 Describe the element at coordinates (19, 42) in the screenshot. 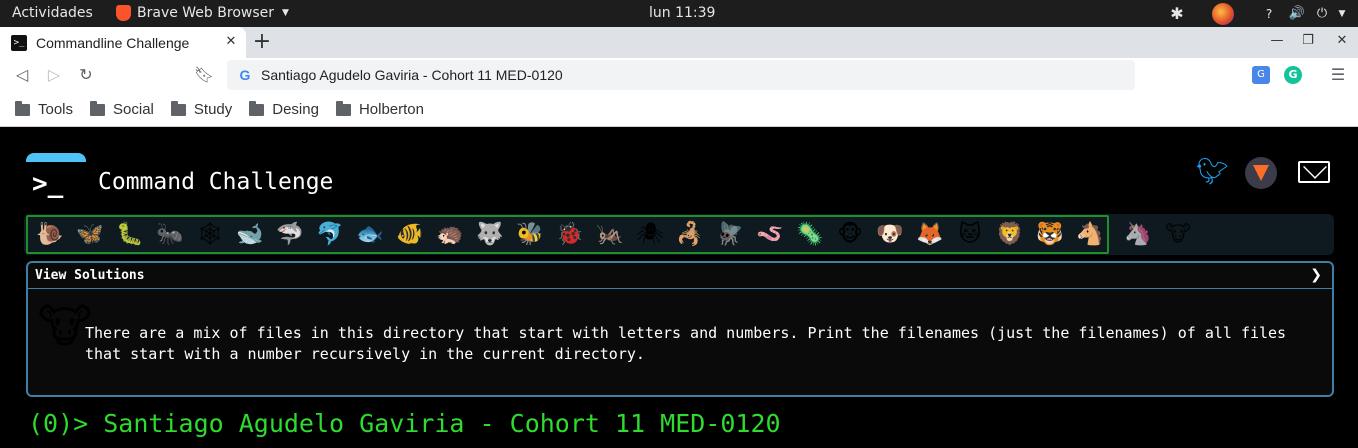

I see `terminal-favicon-icon: >_` at that location.